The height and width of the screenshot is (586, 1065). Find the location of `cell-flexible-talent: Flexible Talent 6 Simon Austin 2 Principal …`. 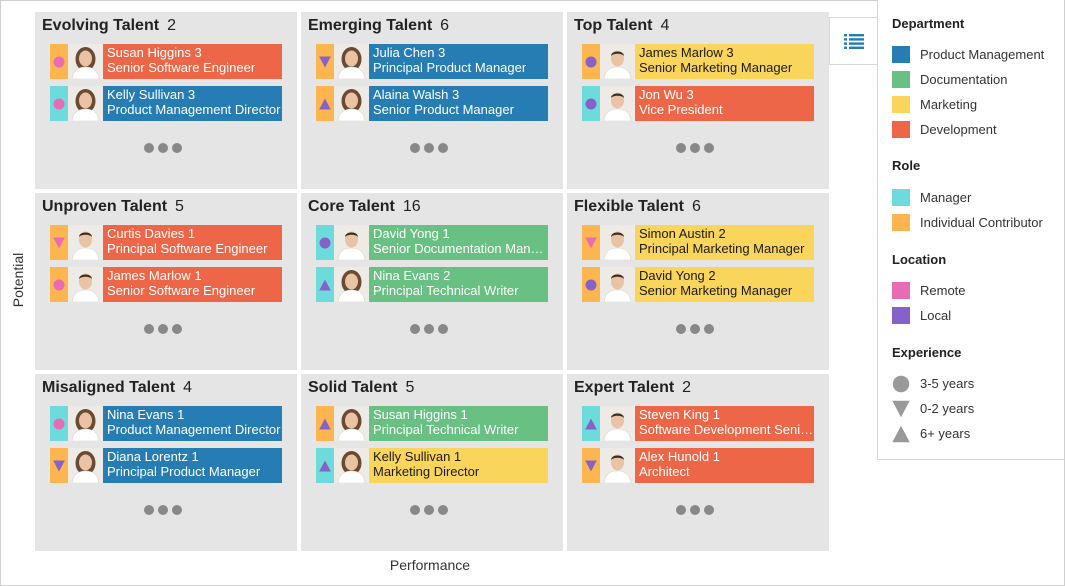

cell-flexible-talent: Flexible Talent 6 Simon Austin 2 Principal … is located at coordinates (698, 281).